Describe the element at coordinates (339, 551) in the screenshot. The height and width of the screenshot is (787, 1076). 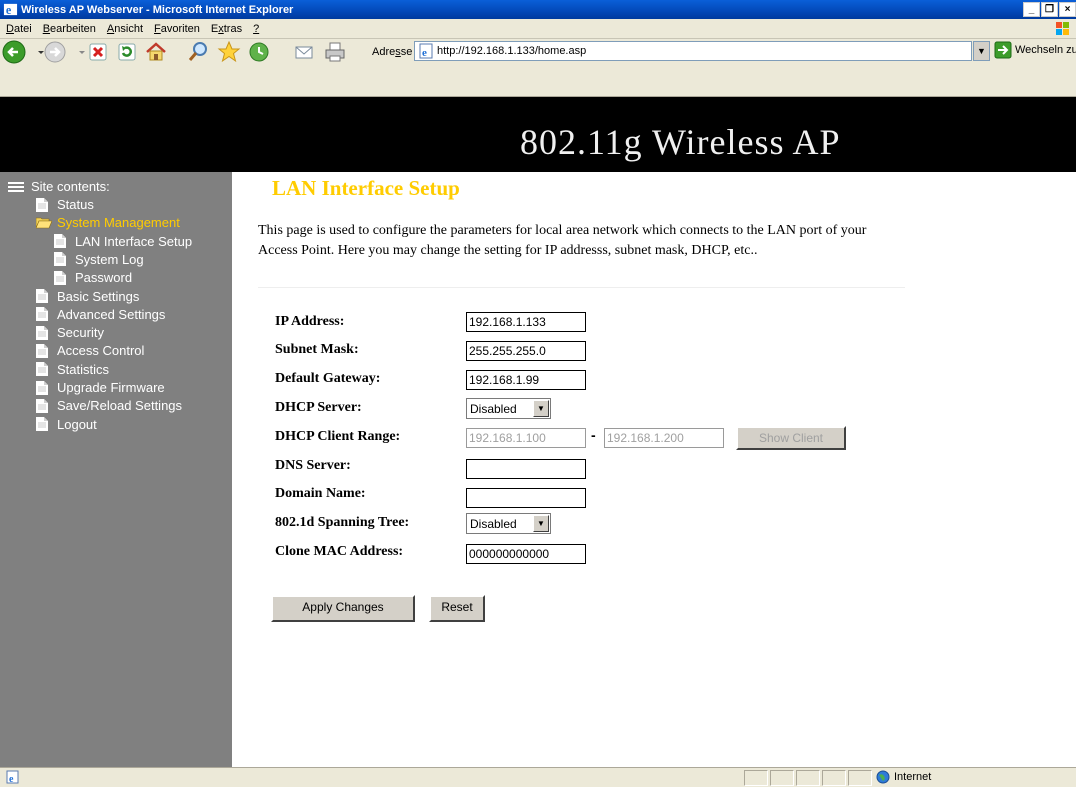
I see `clone-mac-label: Clone MAC Address:` at that location.